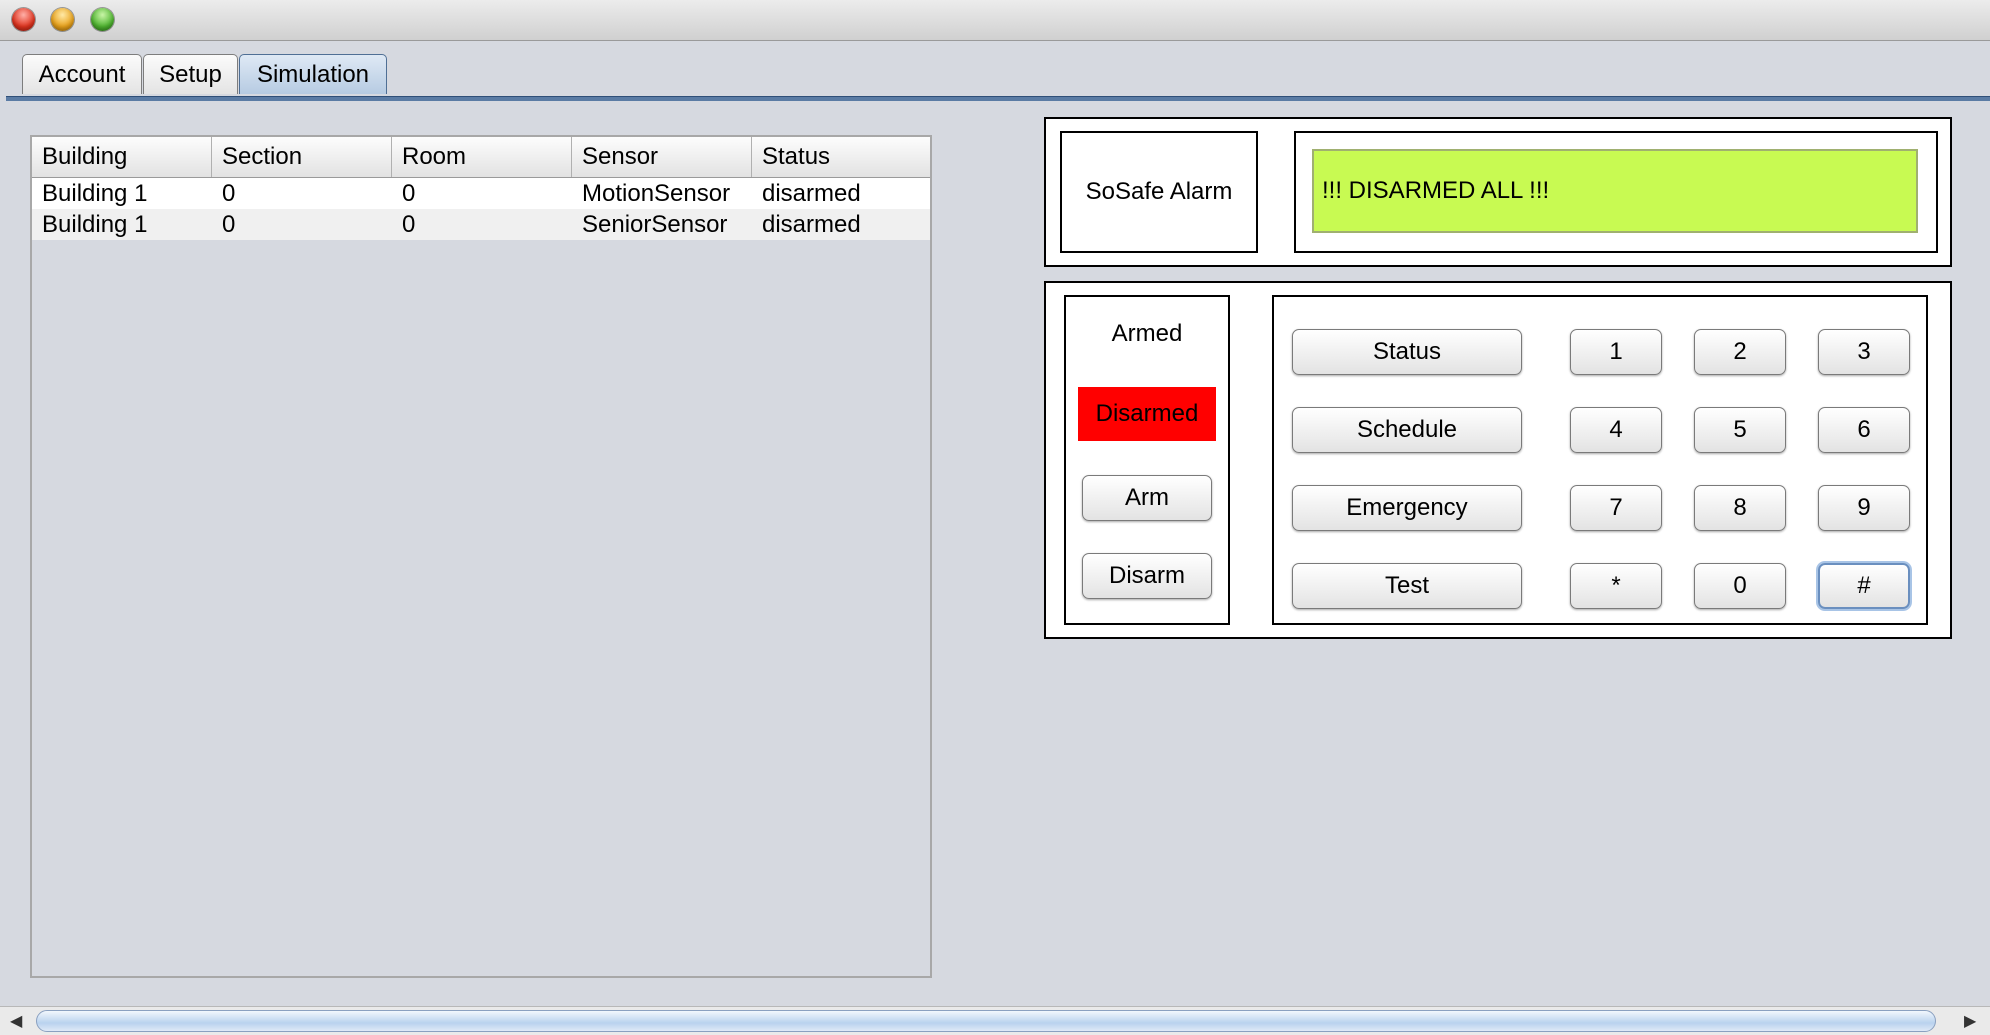 The height and width of the screenshot is (1035, 1990). Describe the element at coordinates (1159, 192) in the screenshot. I see `alarm-brand-label: SoSafe Alarm` at that location.